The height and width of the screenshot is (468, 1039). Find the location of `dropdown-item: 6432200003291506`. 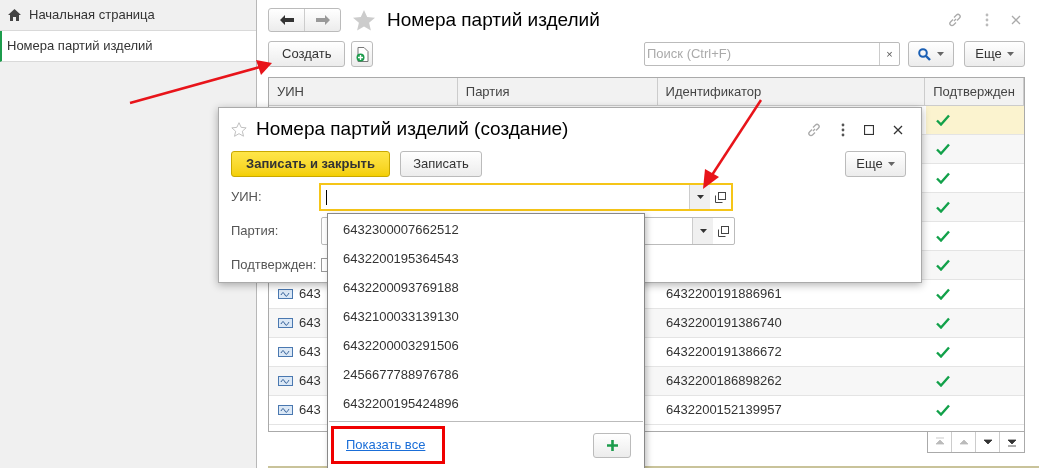

dropdown-item: 6432200003291506 is located at coordinates (486, 345).